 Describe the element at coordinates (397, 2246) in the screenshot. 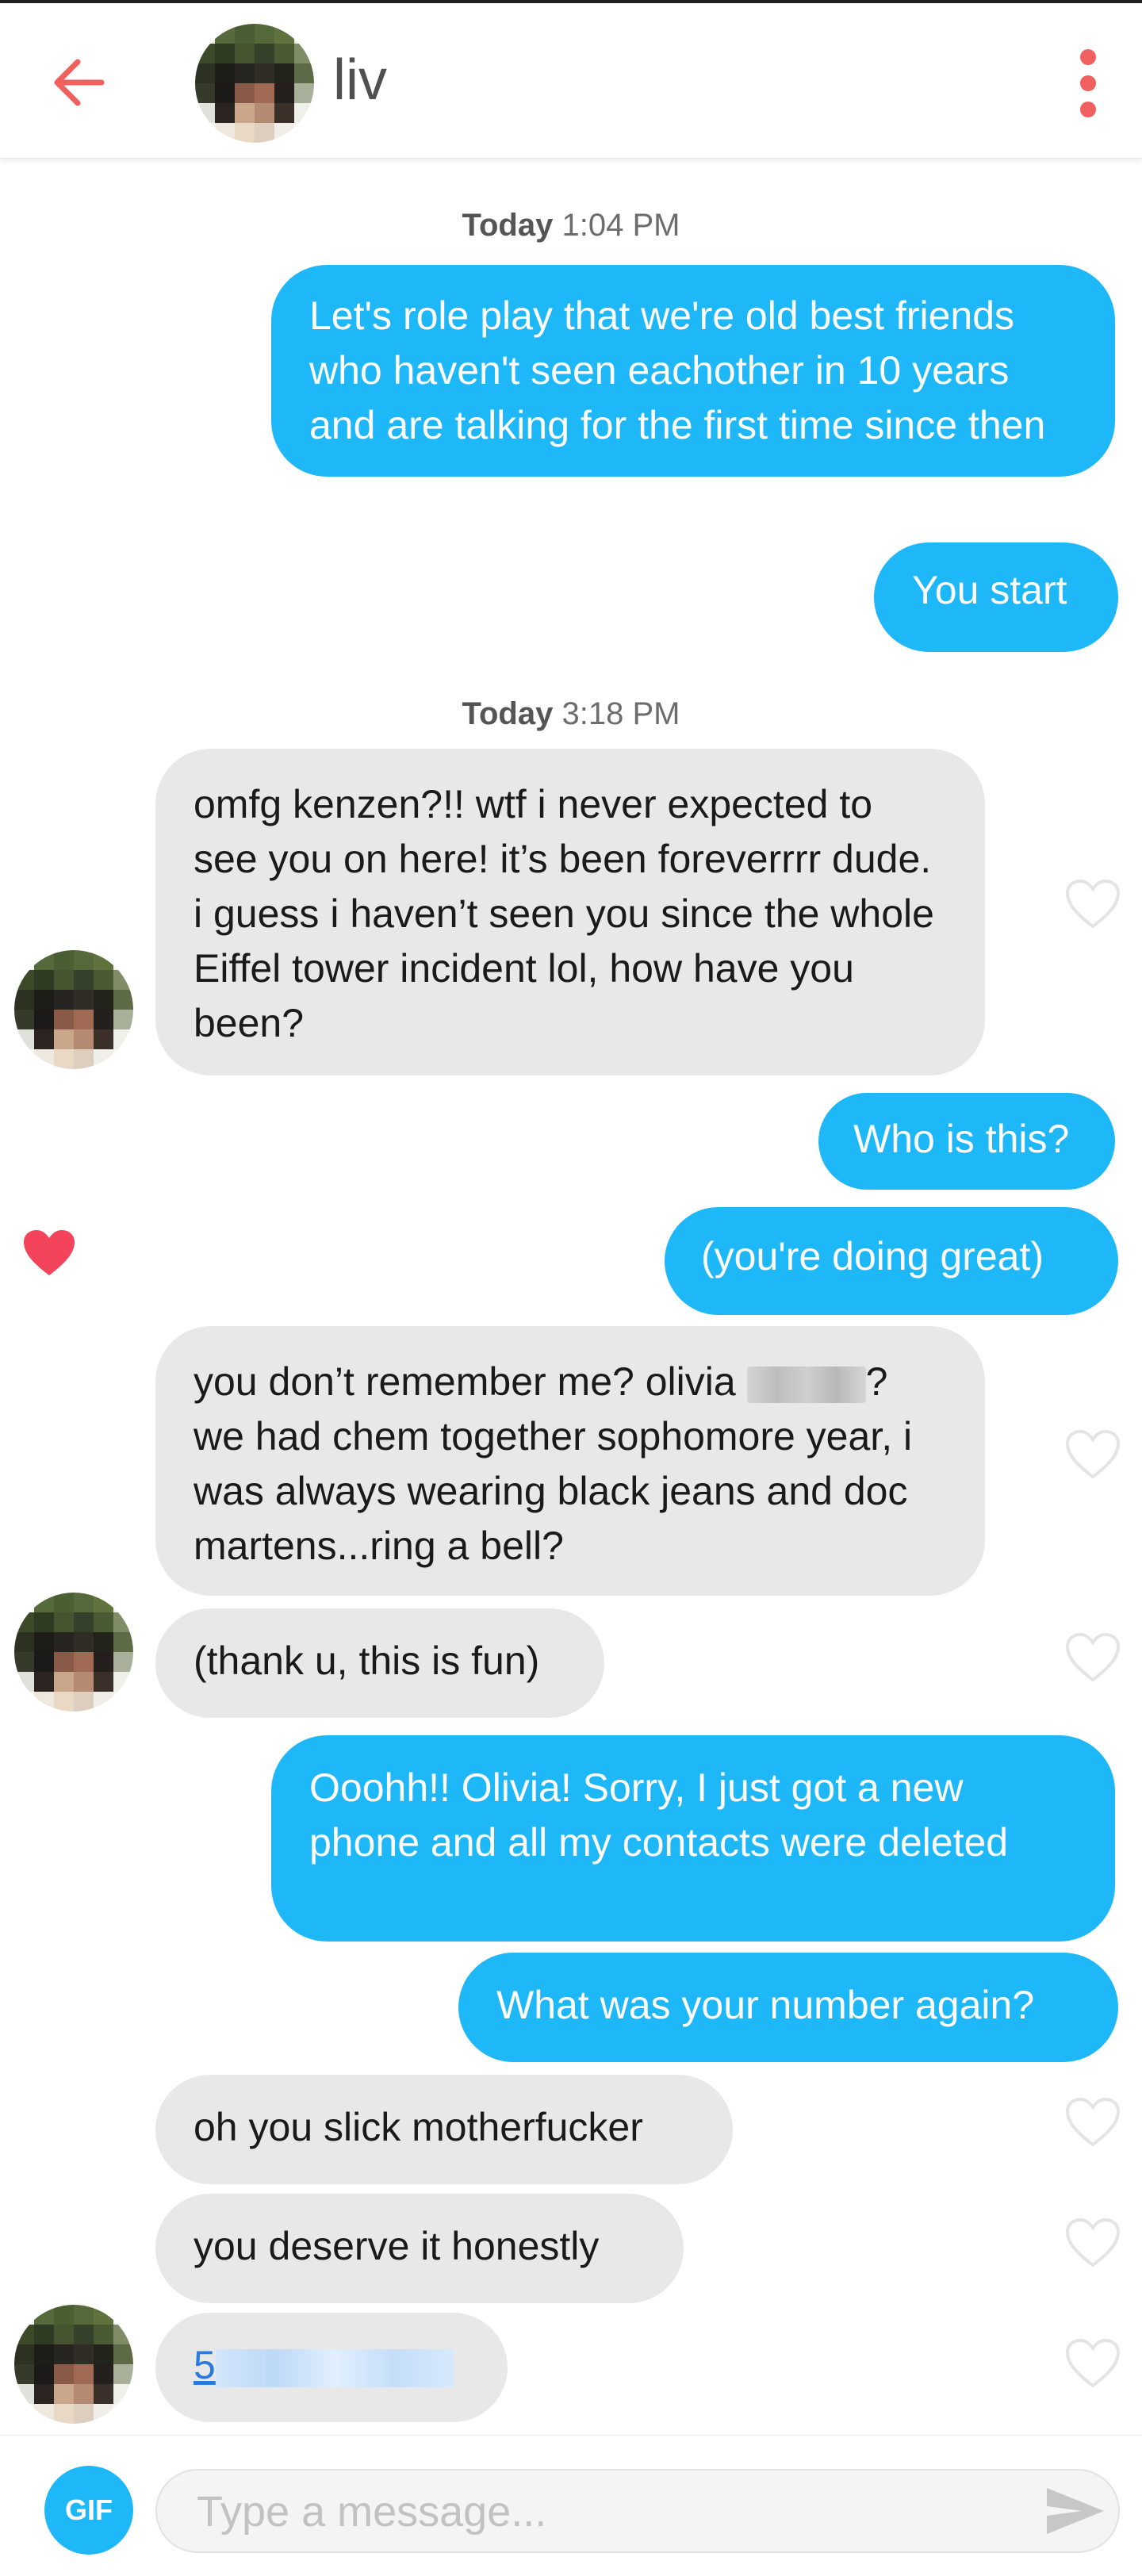

I see `message-text: you deserve it honestly` at that location.